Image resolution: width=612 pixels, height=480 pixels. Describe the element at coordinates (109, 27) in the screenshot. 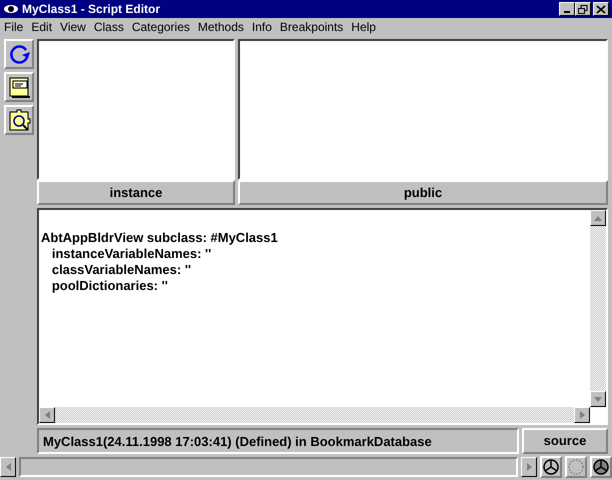

I see `menu-item: Class` at that location.